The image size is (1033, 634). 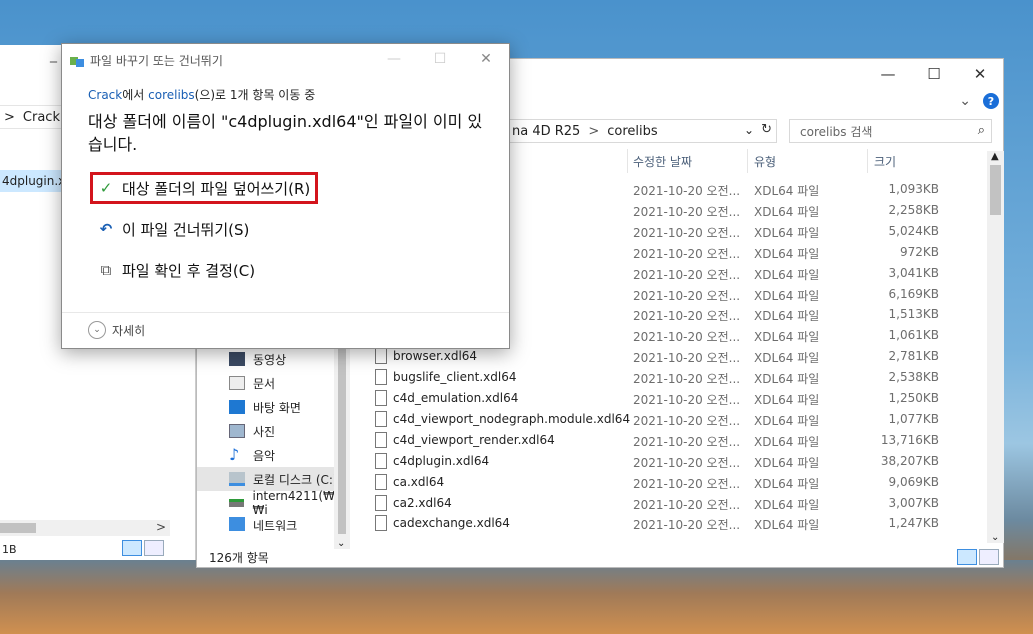 What do you see at coordinates (677, 482) in the screenshot?
I see `file-row: ca.xdl64 2021-10-20 오전... XDL64 파일 9,069KB` at bounding box center [677, 482].